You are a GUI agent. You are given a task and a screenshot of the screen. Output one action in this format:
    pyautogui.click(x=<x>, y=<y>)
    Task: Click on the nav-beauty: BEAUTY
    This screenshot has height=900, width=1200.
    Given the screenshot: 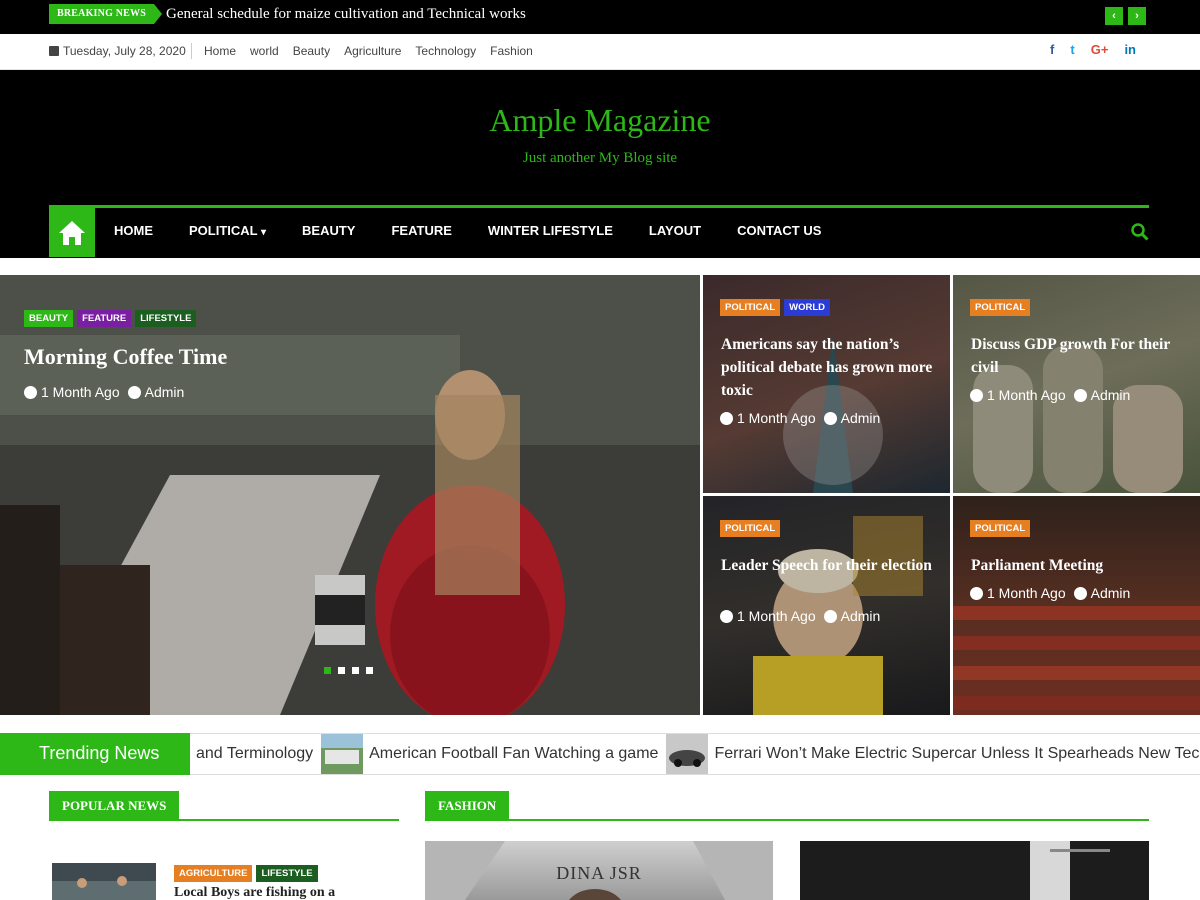 What is the action you would take?
    pyautogui.click(x=328, y=230)
    